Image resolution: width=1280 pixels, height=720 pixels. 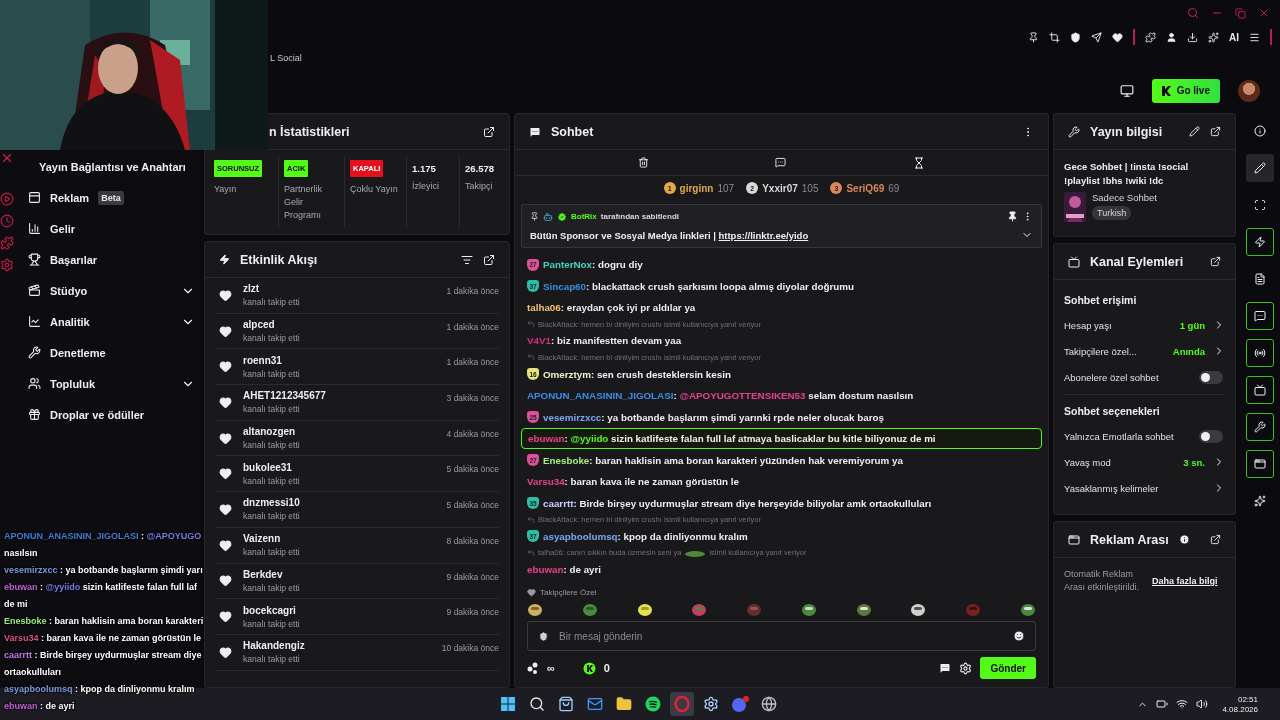 I want to click on stat-value: 26.578, so click(x=480, y=168).